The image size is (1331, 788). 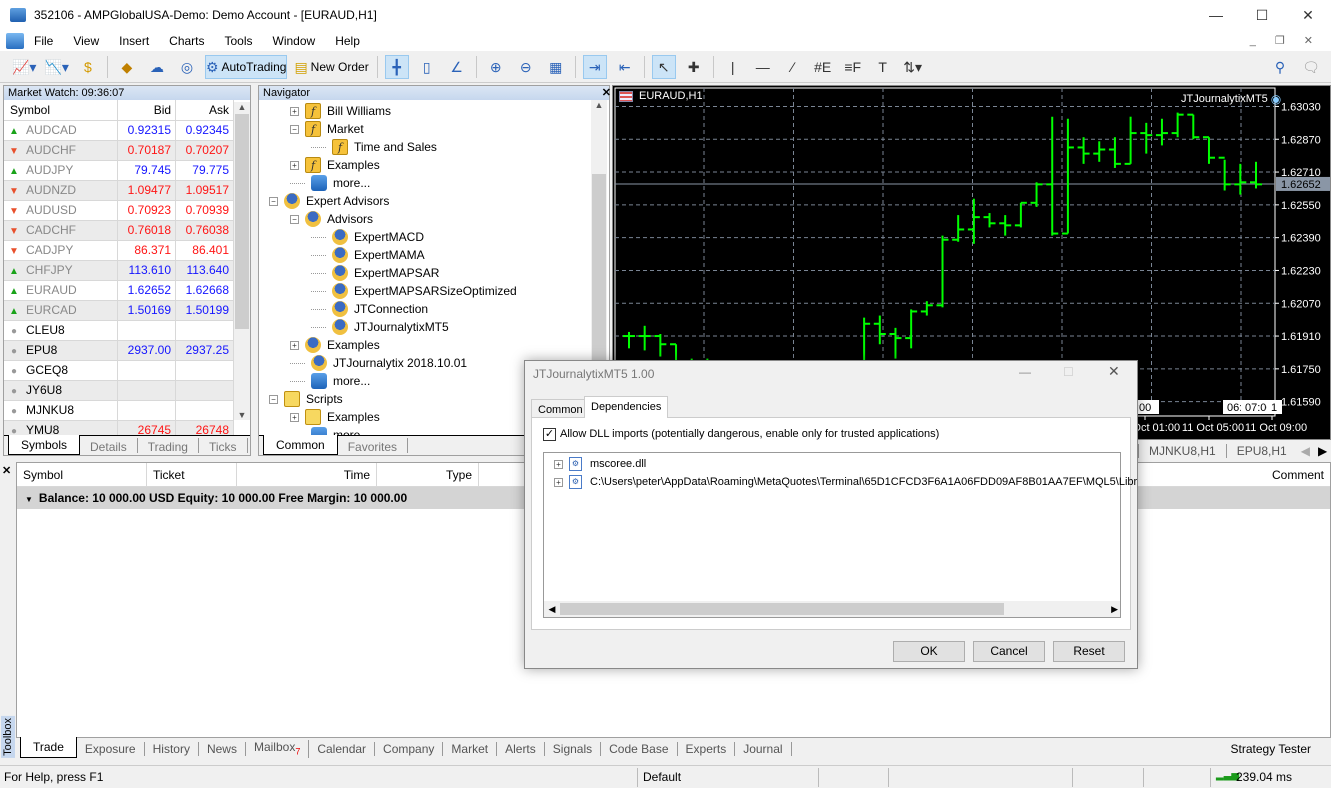 What do you see at coordinates (1230, 474) in the screenshot?
I see `column-header: Comment` at bounding box center [1230, 474].